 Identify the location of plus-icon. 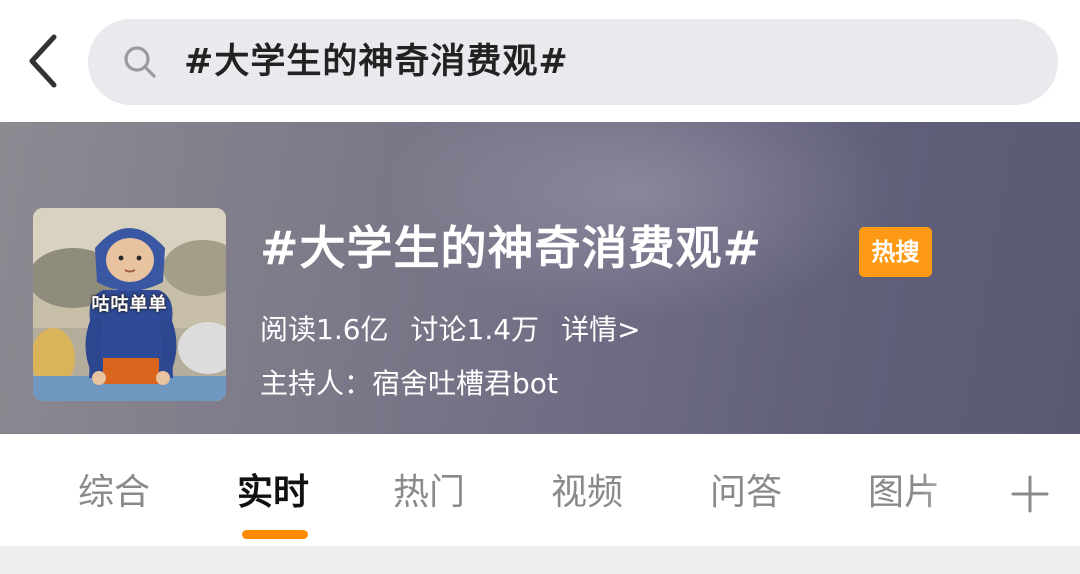
(1030, 494).